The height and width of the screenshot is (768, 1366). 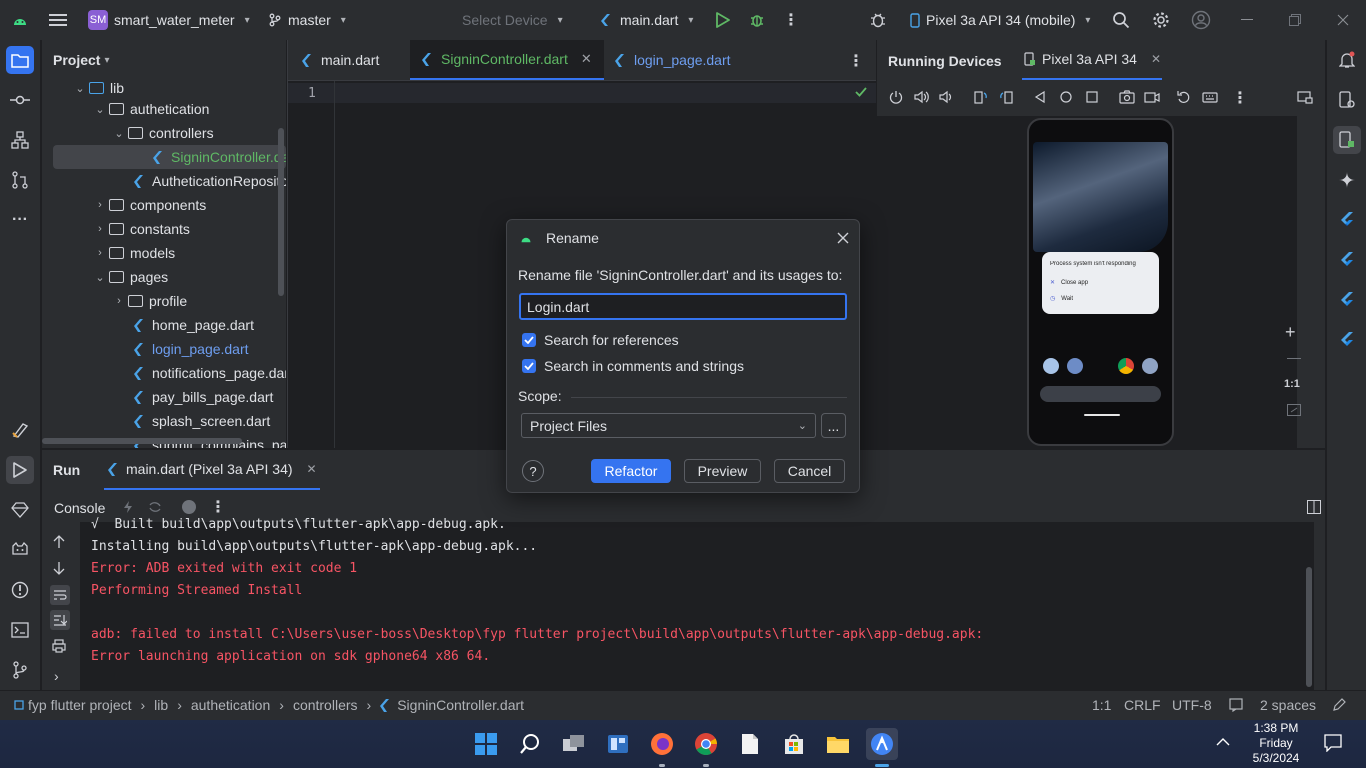 What do you see at coordinates (20, 590) in the screenshot?
I see `problems-icon` at bounding box center [20, 590].